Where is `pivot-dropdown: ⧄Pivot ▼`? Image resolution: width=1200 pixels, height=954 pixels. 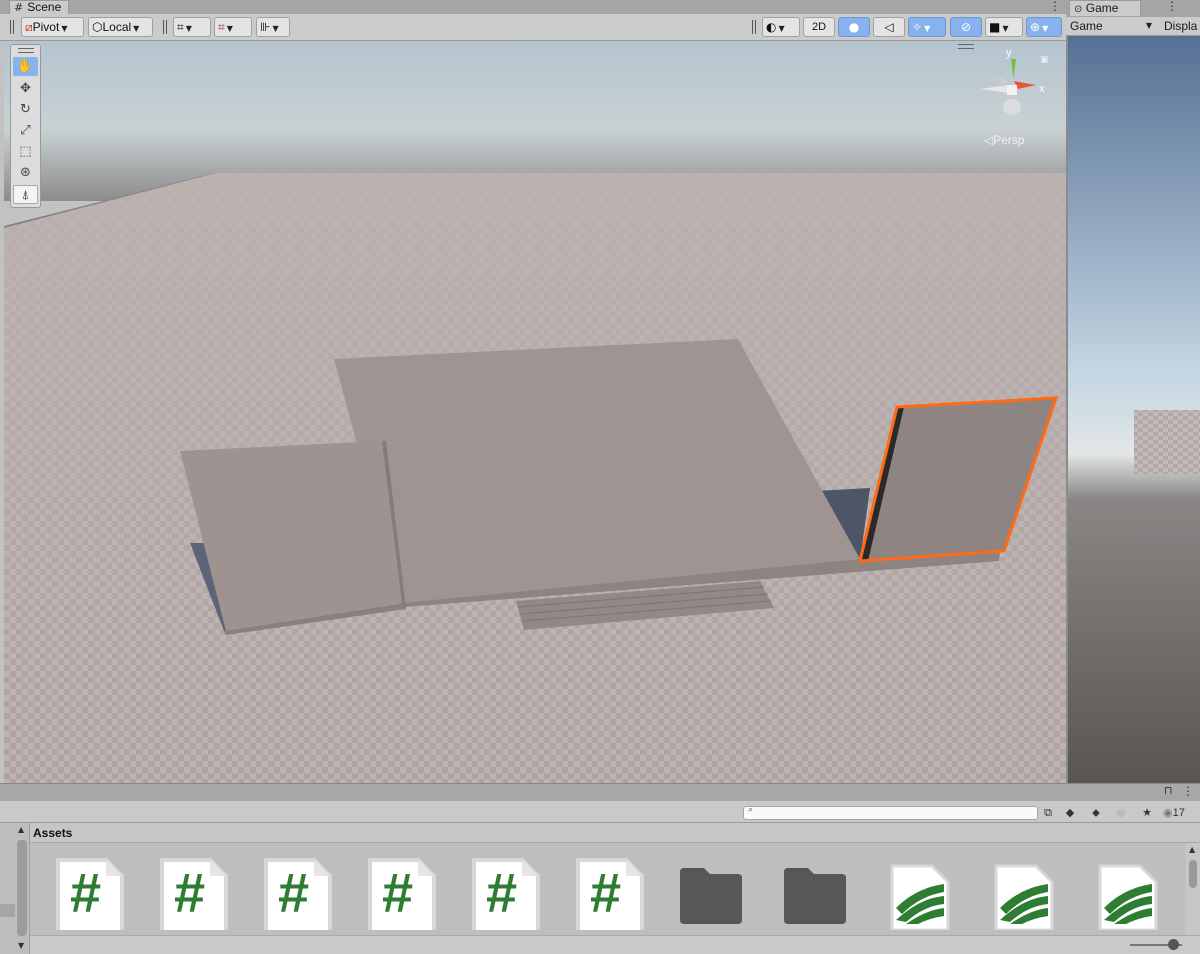 pivot-dropdown: ⧄Pivot ▼ is located at coordinates (52, 27).